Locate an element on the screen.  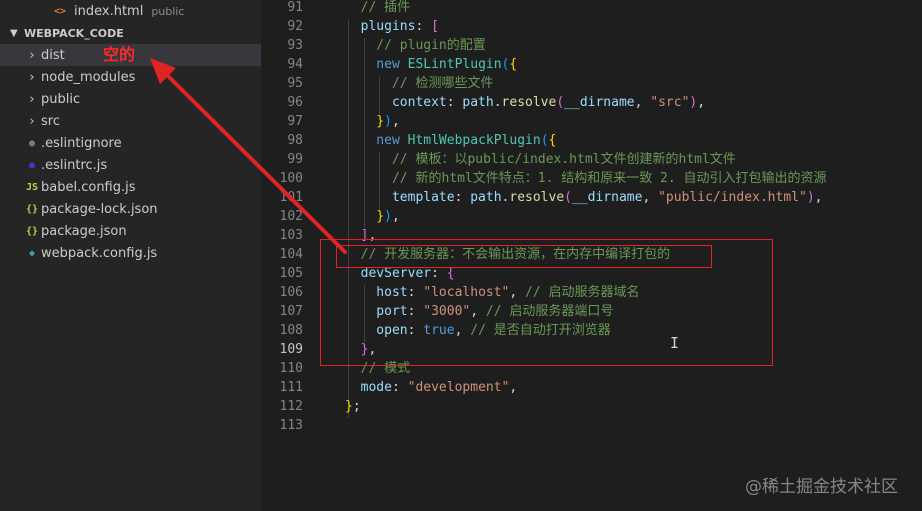
folder-item: › public is located at coordinates (130, 99).